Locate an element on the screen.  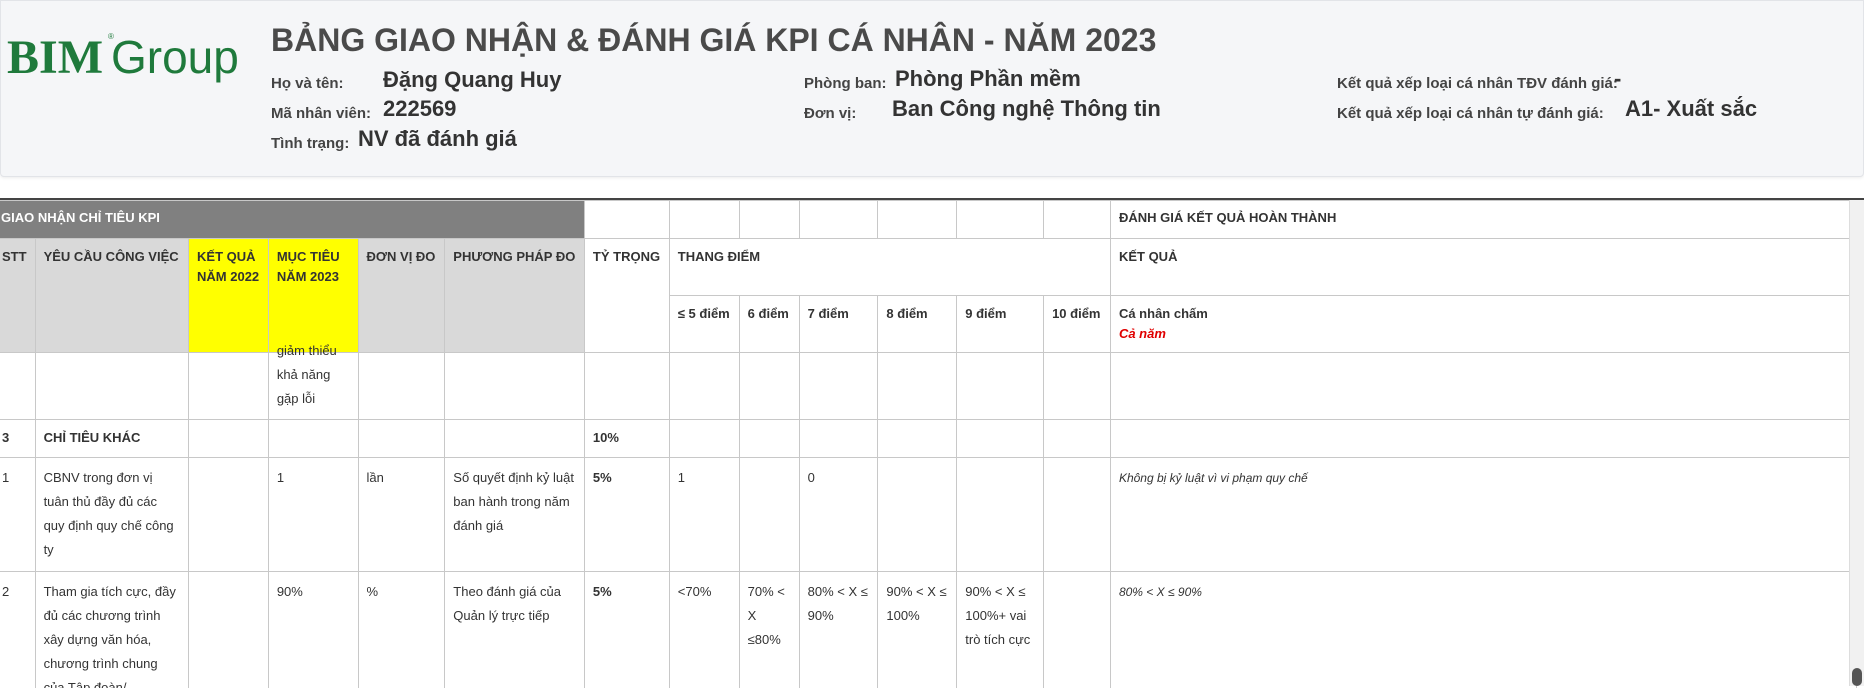
row2-scale-5: <70% is located at coordinates (704, 630).